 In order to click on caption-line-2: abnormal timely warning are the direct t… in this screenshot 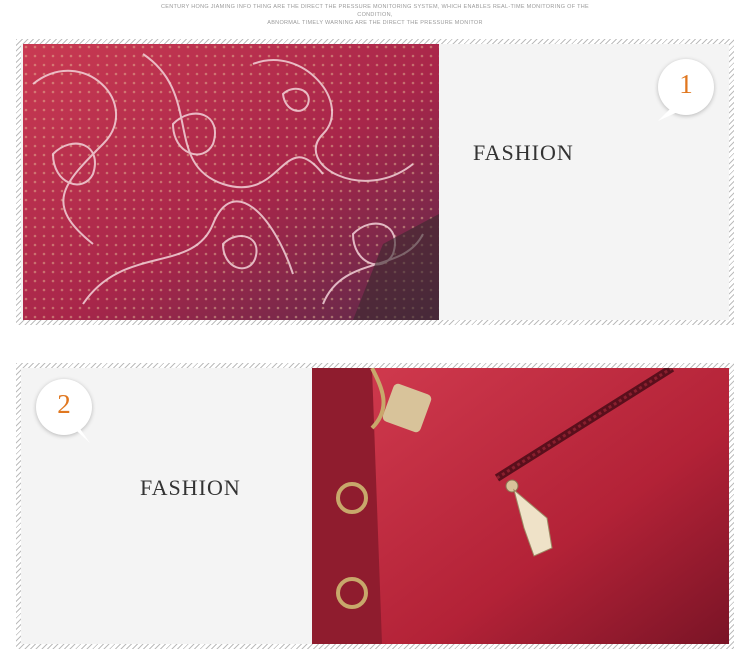, I will do `click(375, 23)`.